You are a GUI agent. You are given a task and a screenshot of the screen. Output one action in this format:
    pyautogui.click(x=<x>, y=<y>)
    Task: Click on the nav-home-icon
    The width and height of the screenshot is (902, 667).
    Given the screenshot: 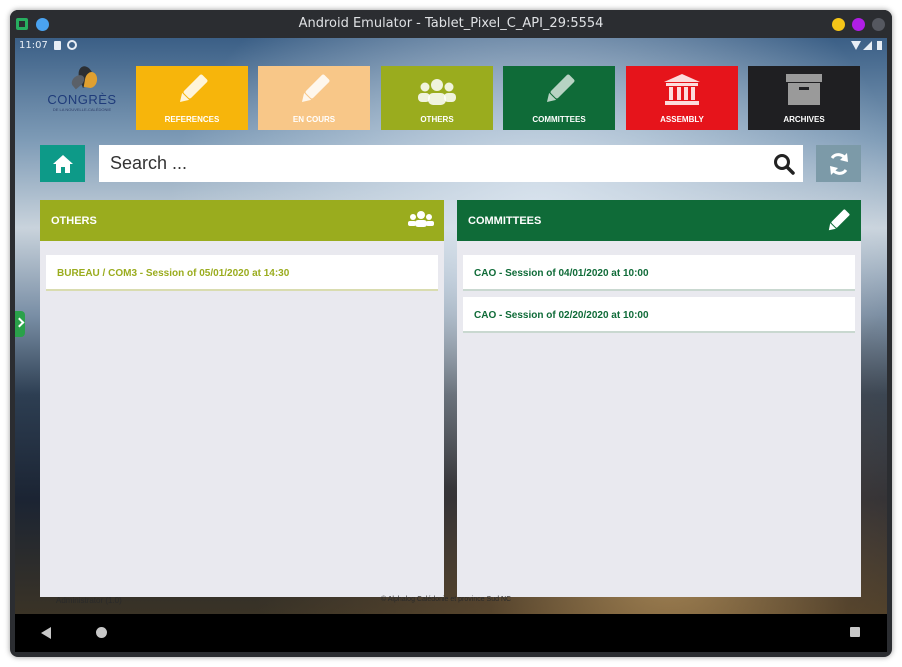 What is the action you would take?
    pyautogui.click(x=101, y=632)
    